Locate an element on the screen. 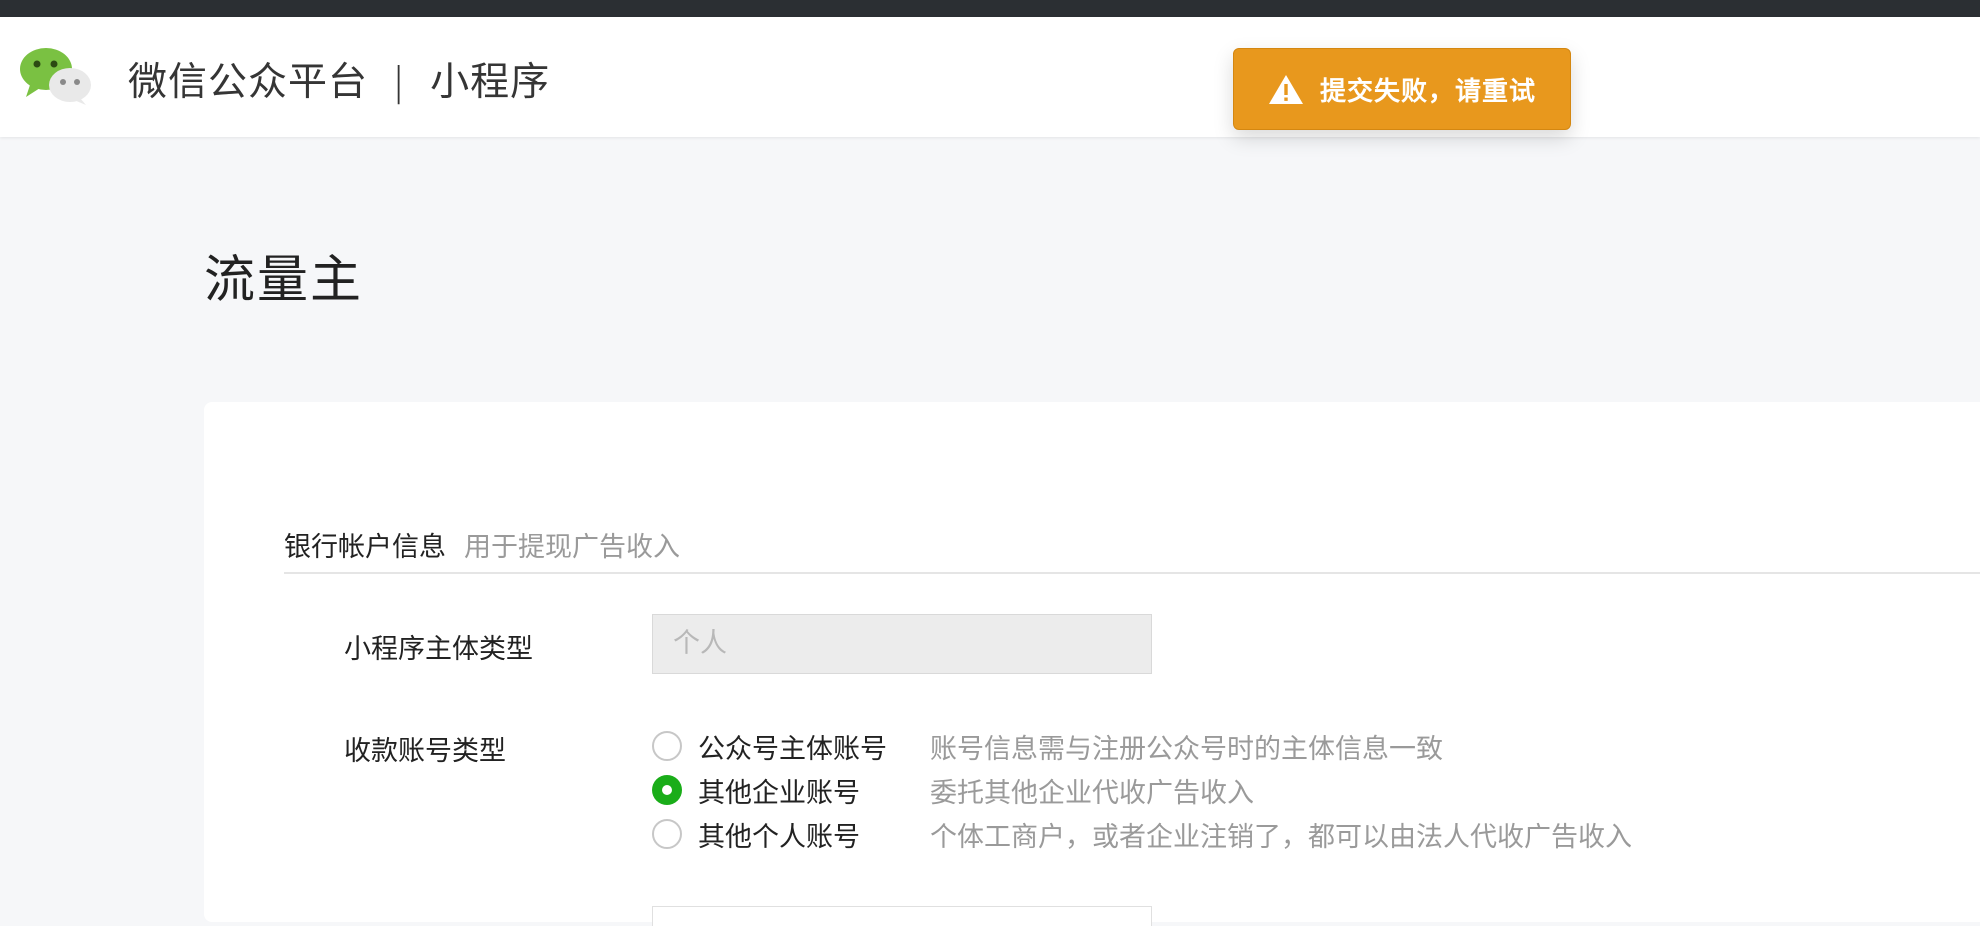  account-type-option-other-company: 其他企业账号 委托其他企业代收广告收入 is located at coordinates (953, 790).